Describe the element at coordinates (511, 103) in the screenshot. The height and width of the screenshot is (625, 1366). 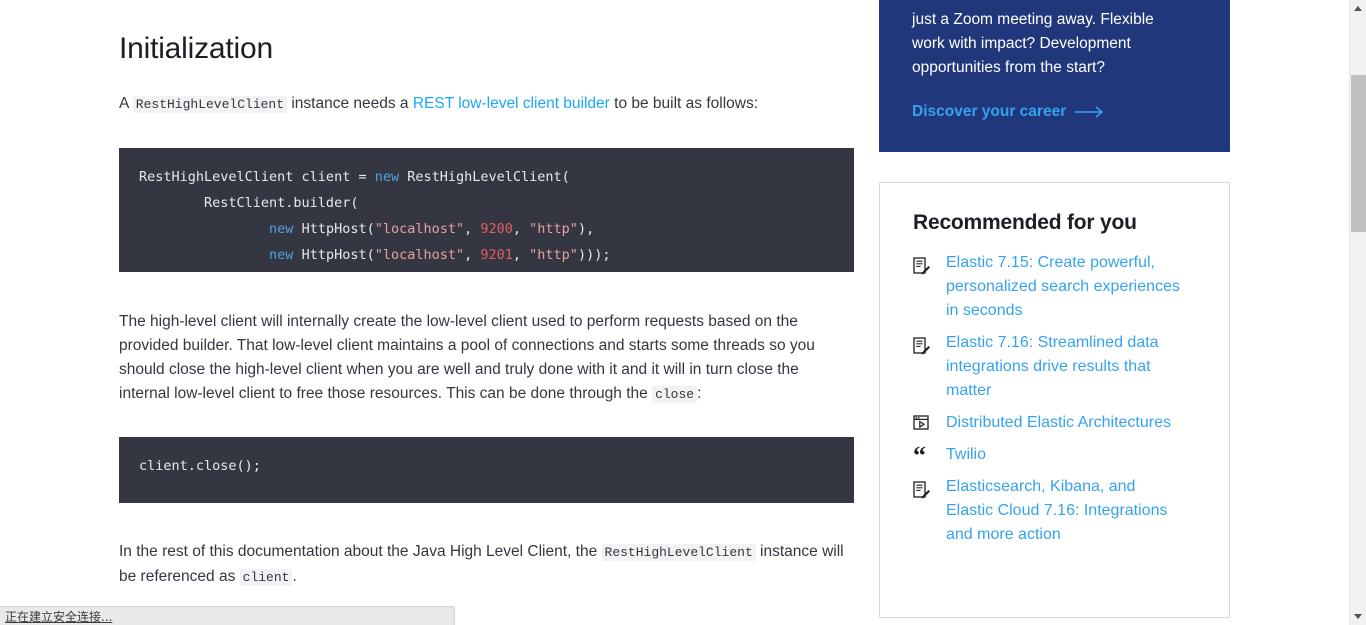
I see `rest-low-level-client-builder-link: REST low-level client builder` at that location.